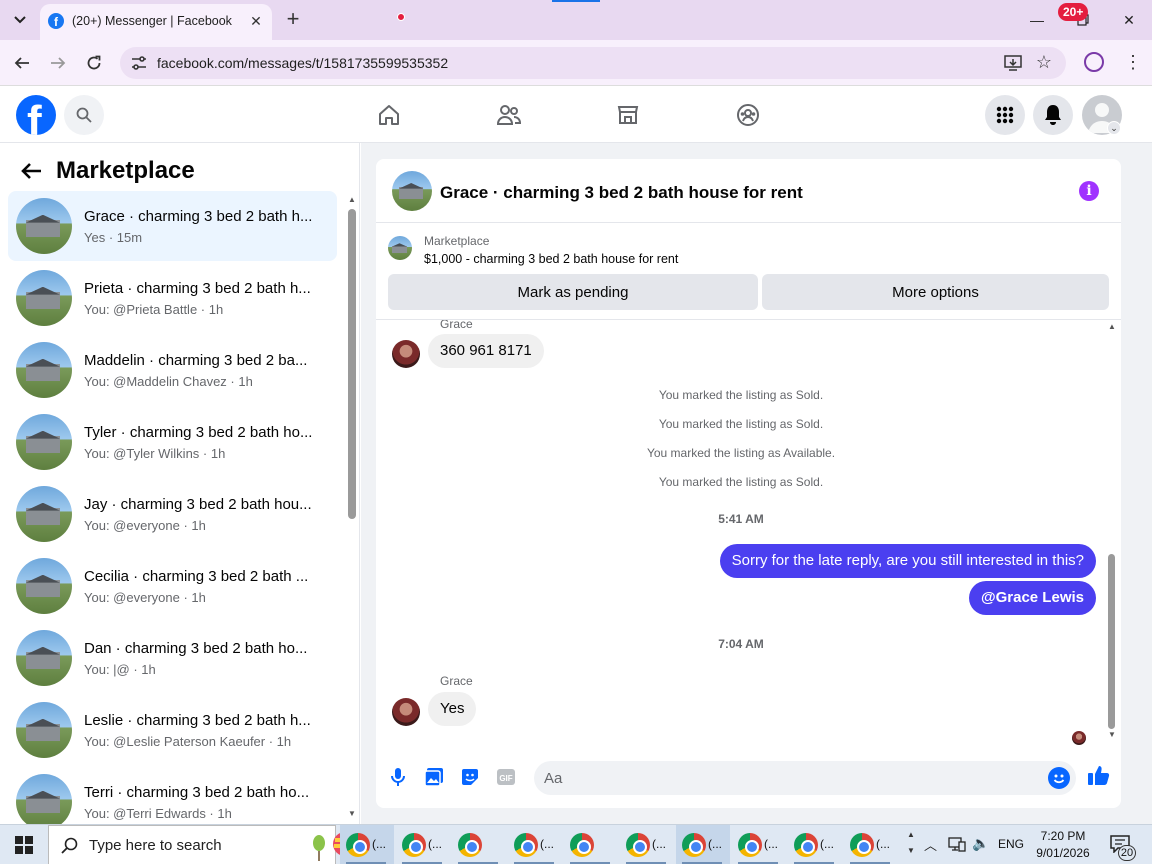 This screenshot has height=864, width=1152. What do you see at coordinates (452, 709) in the screenshot?
I see `incoming-message: Yes` at bounding box center [452, 709].